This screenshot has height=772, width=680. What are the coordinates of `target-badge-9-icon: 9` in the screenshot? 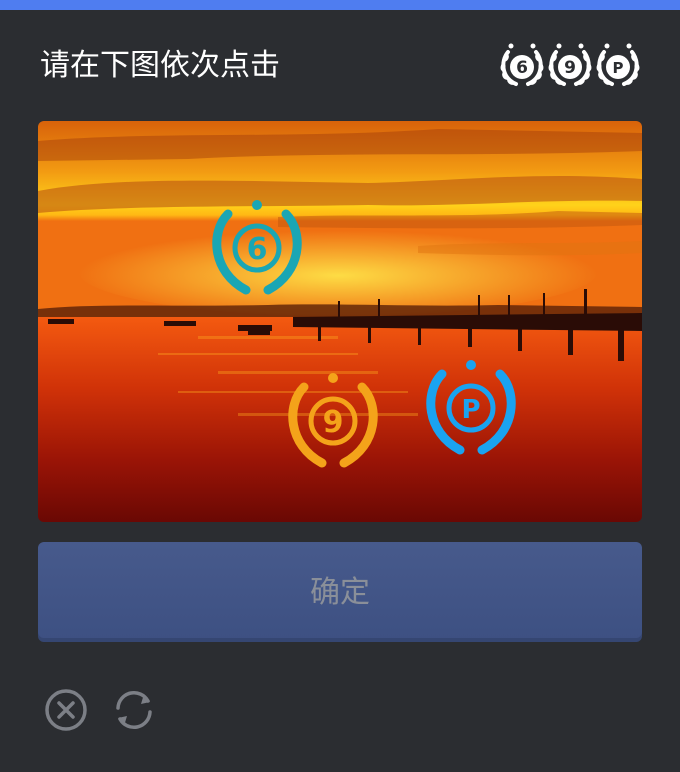 It's located at (570, 64).